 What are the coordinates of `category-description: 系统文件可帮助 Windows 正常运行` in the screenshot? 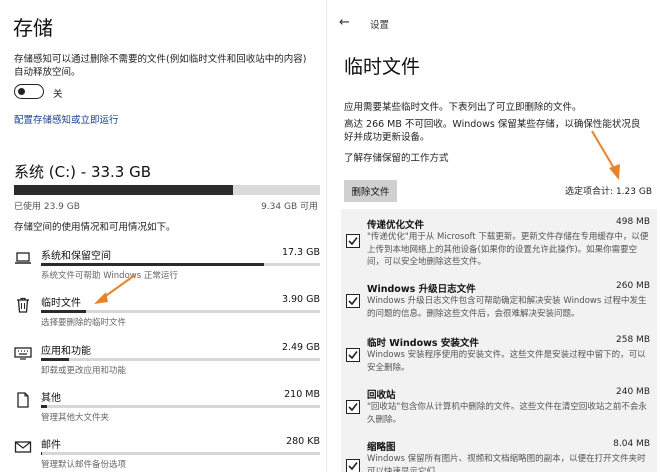 It's located at (109, 276).